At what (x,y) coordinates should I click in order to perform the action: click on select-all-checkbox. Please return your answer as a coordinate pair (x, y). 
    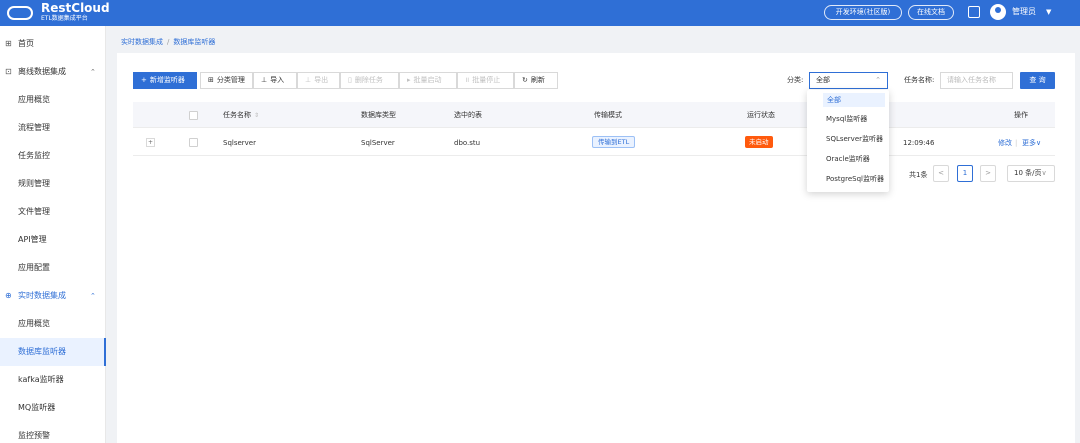
    Looking at the image, I should click on (193, 115).